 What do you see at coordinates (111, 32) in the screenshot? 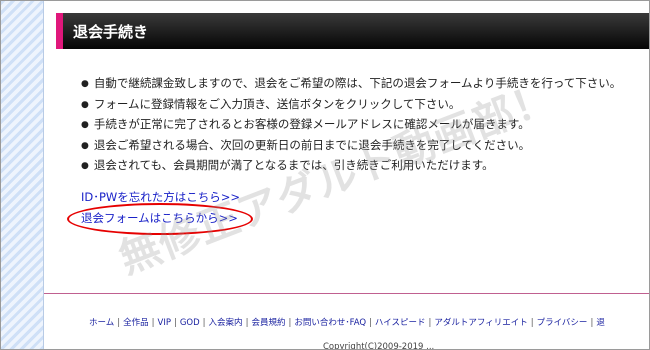
I see `page-title: 退会手続き` at bounding box center [111, 32].